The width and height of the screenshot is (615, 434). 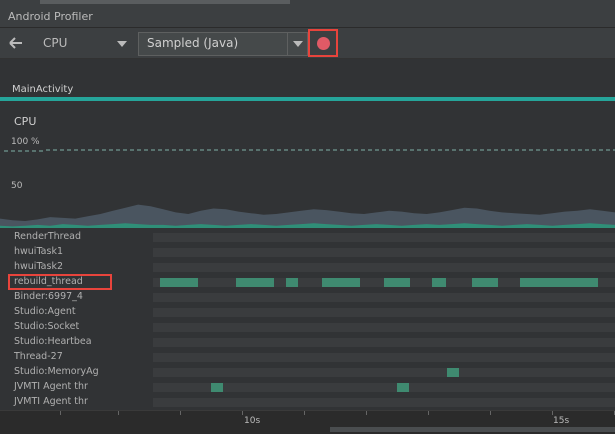 I want to click on thread-row: Binder:6997_4, so click(x=307, y=297).